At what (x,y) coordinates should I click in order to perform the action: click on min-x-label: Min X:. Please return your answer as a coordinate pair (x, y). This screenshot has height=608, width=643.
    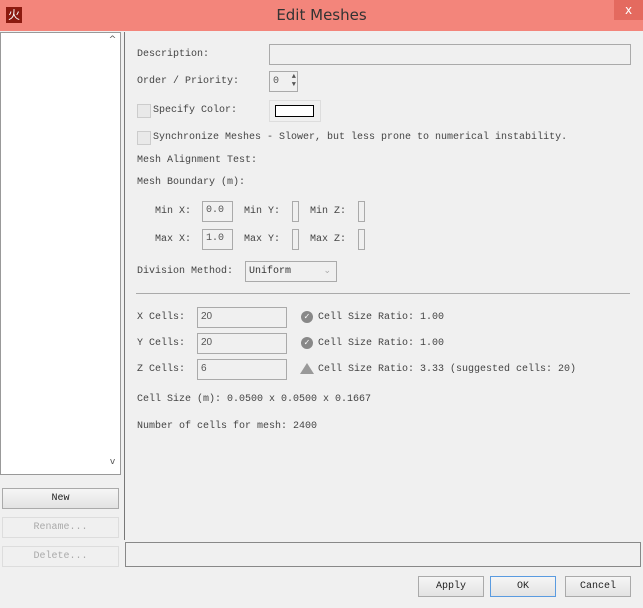
    Looking at the image, I should click on (173, 211).